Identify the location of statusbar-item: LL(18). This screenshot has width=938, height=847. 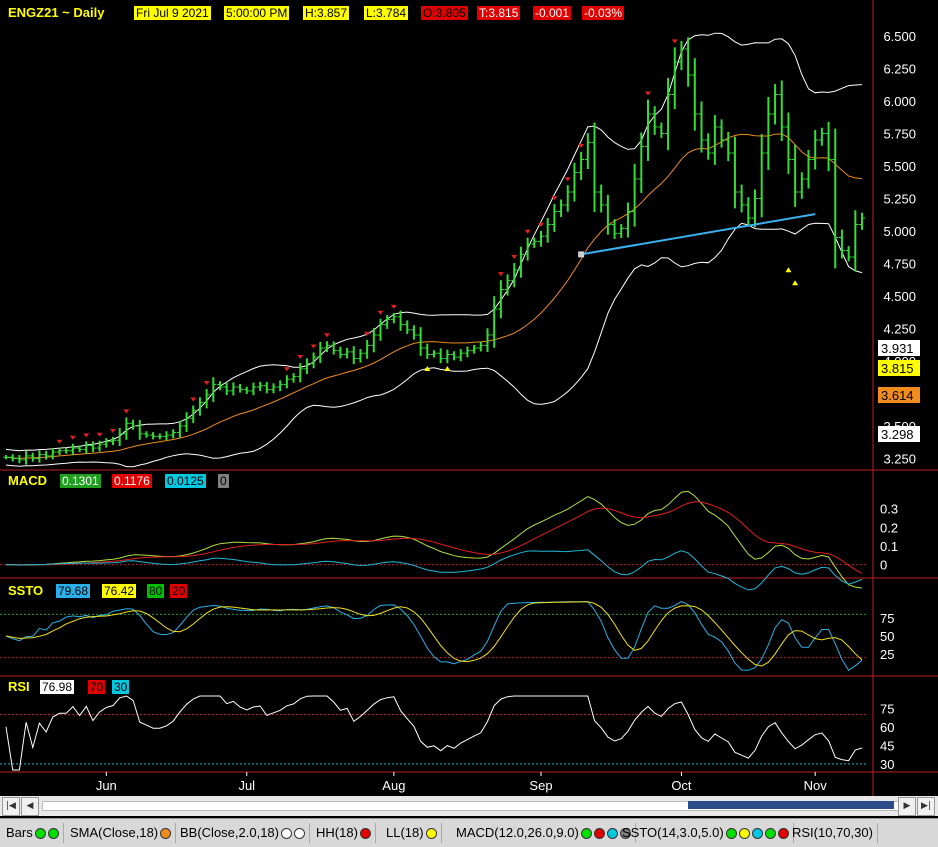
(412, 833).